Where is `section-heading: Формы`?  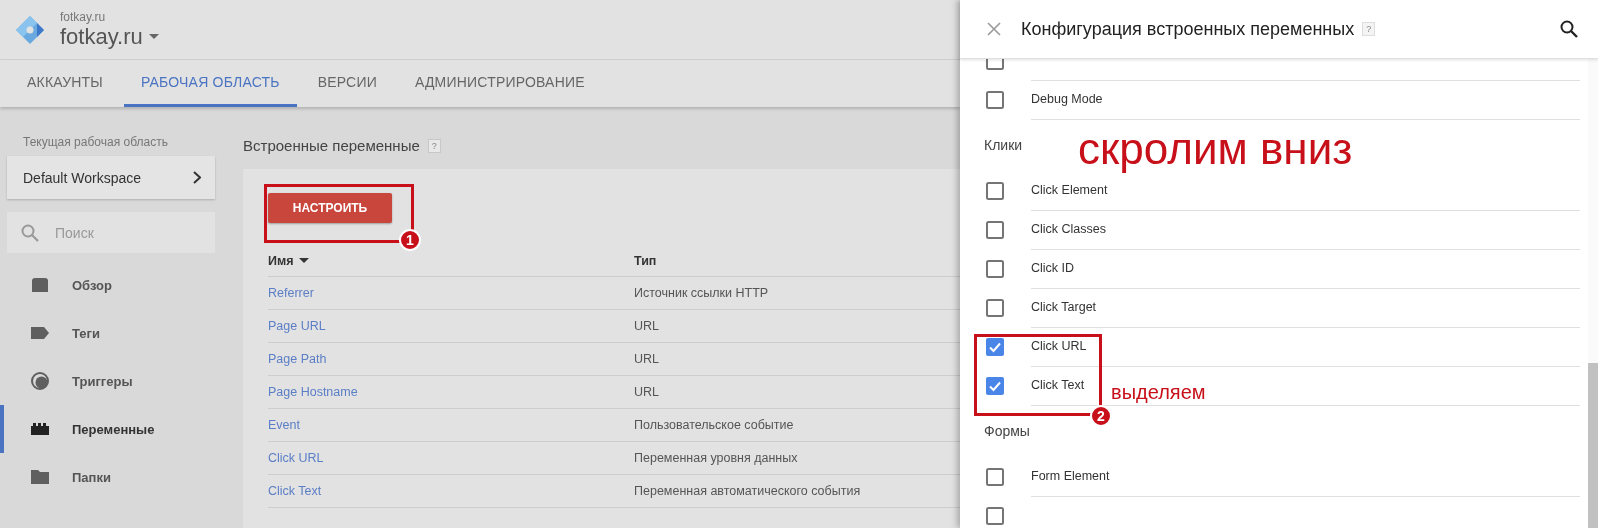
section-heading: Формы is located at coordinates (1007, 431).